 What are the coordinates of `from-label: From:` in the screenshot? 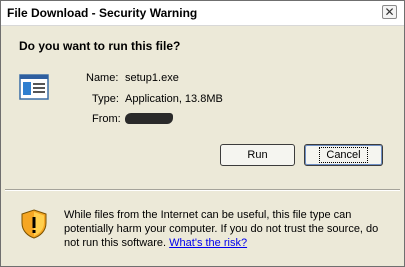 It's located at (106, 119).